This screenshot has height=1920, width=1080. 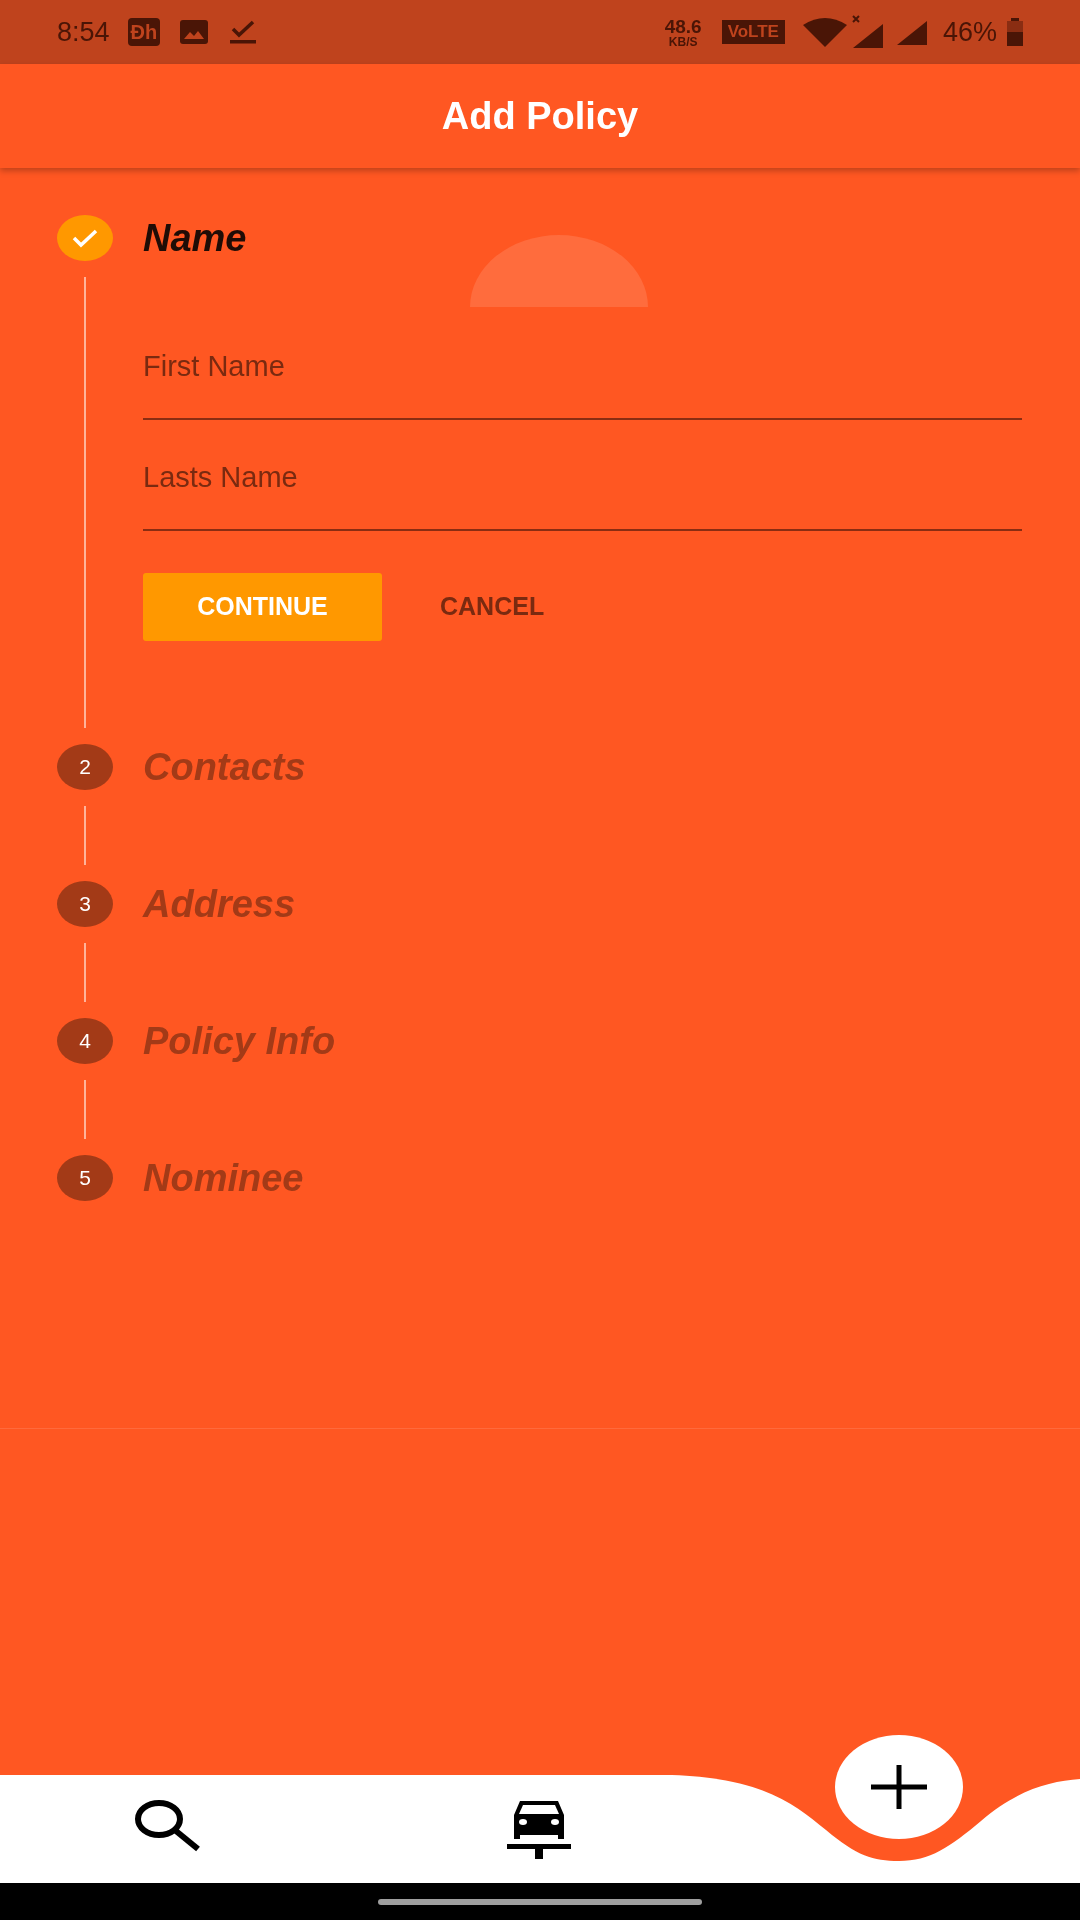 What do you see at coordinates (1015, 32) in the screenshot?
I see `battery-icon` at bounding box center [1015, 32].